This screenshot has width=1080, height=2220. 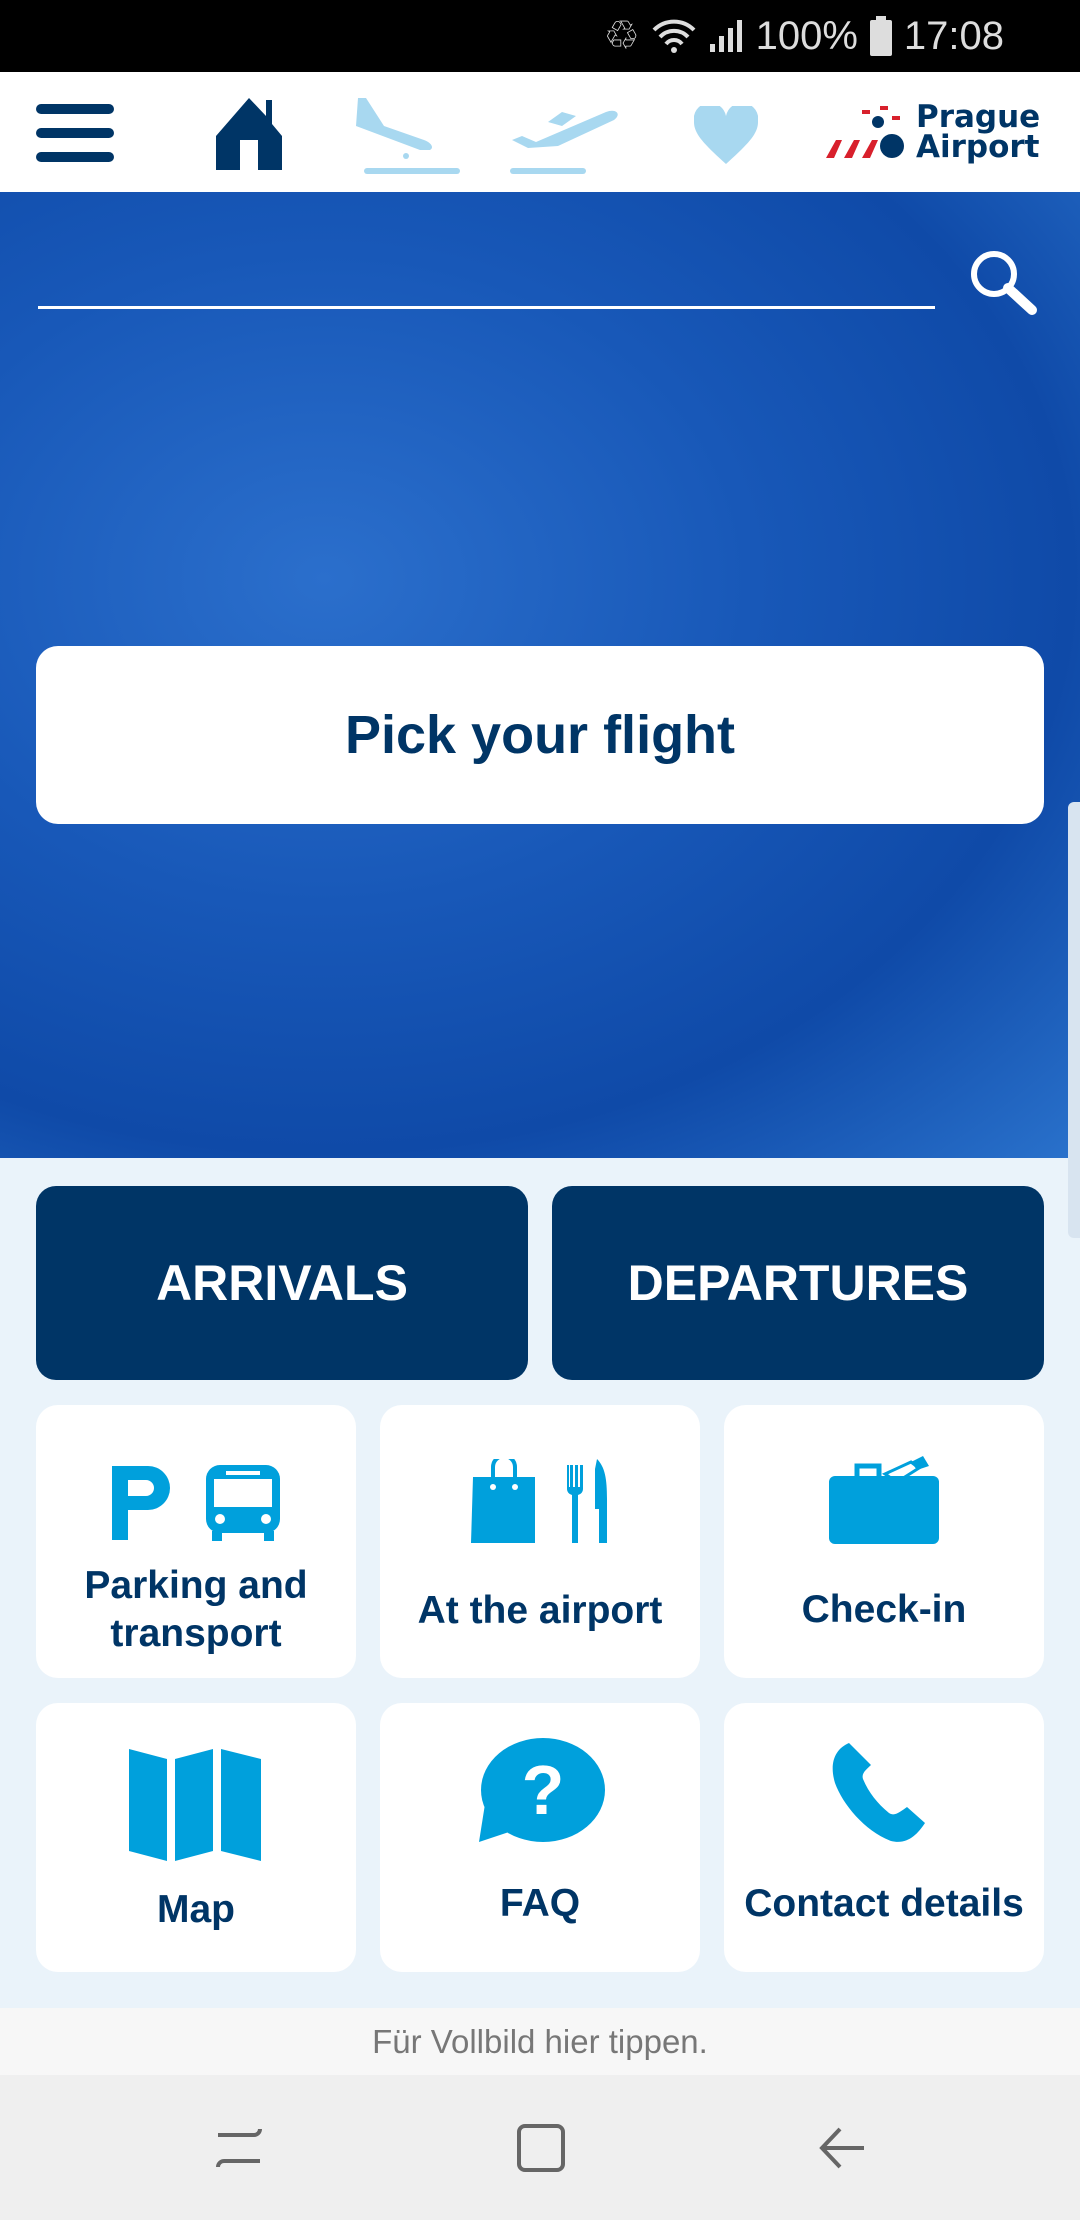 What do you see at coordinates (566, 138) in the screenshot?
I see `departures-icon` at bounding box center [566, 138].